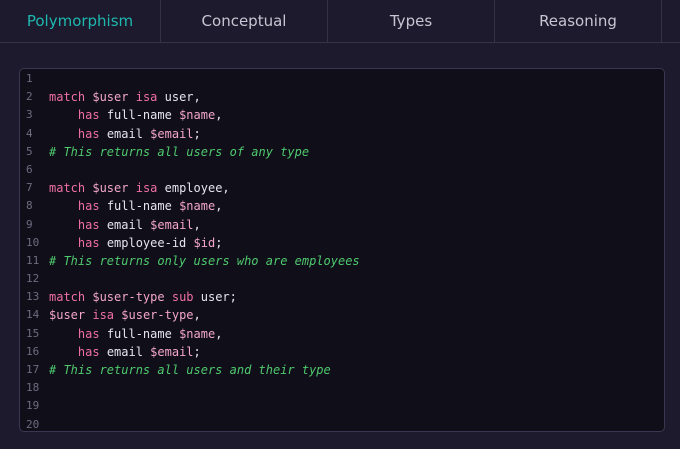  What do you see at coordinates (190, 388) in the screenshot?
I see `code-line: 18` at bounding box center [190, 388].